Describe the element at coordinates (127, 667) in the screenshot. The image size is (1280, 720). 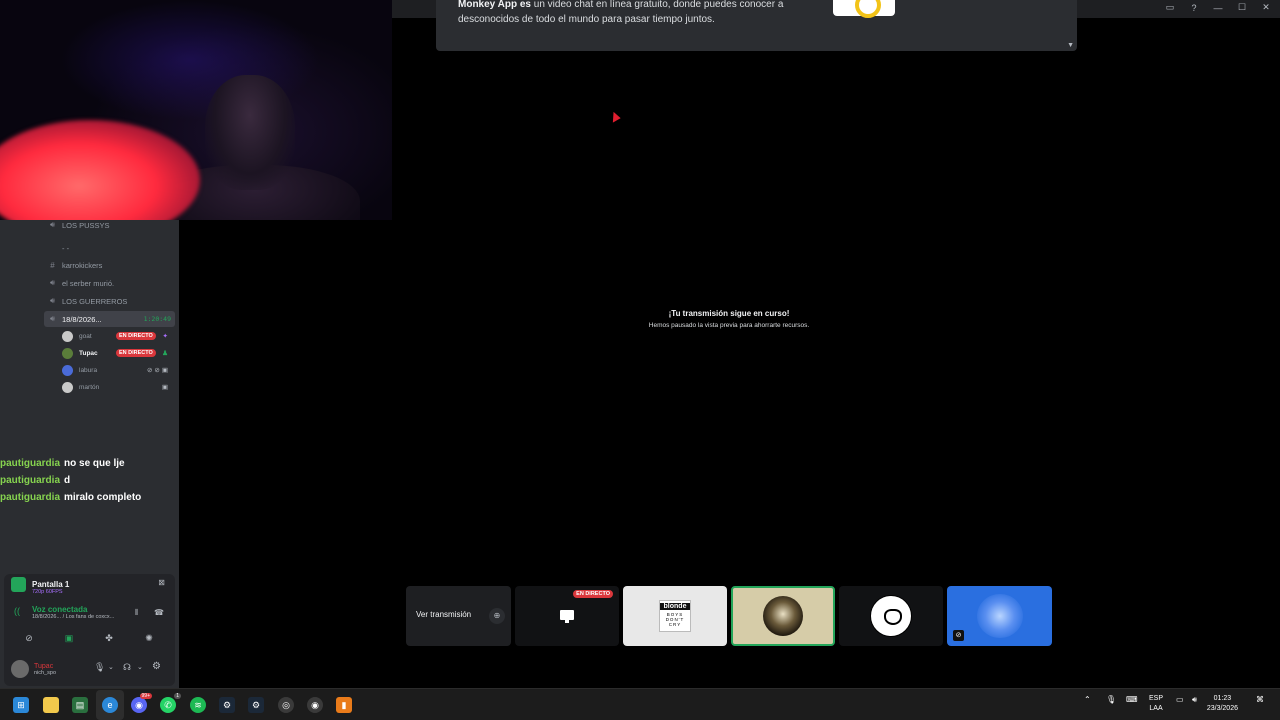
I see `headphones-icon: ☊` at that location.